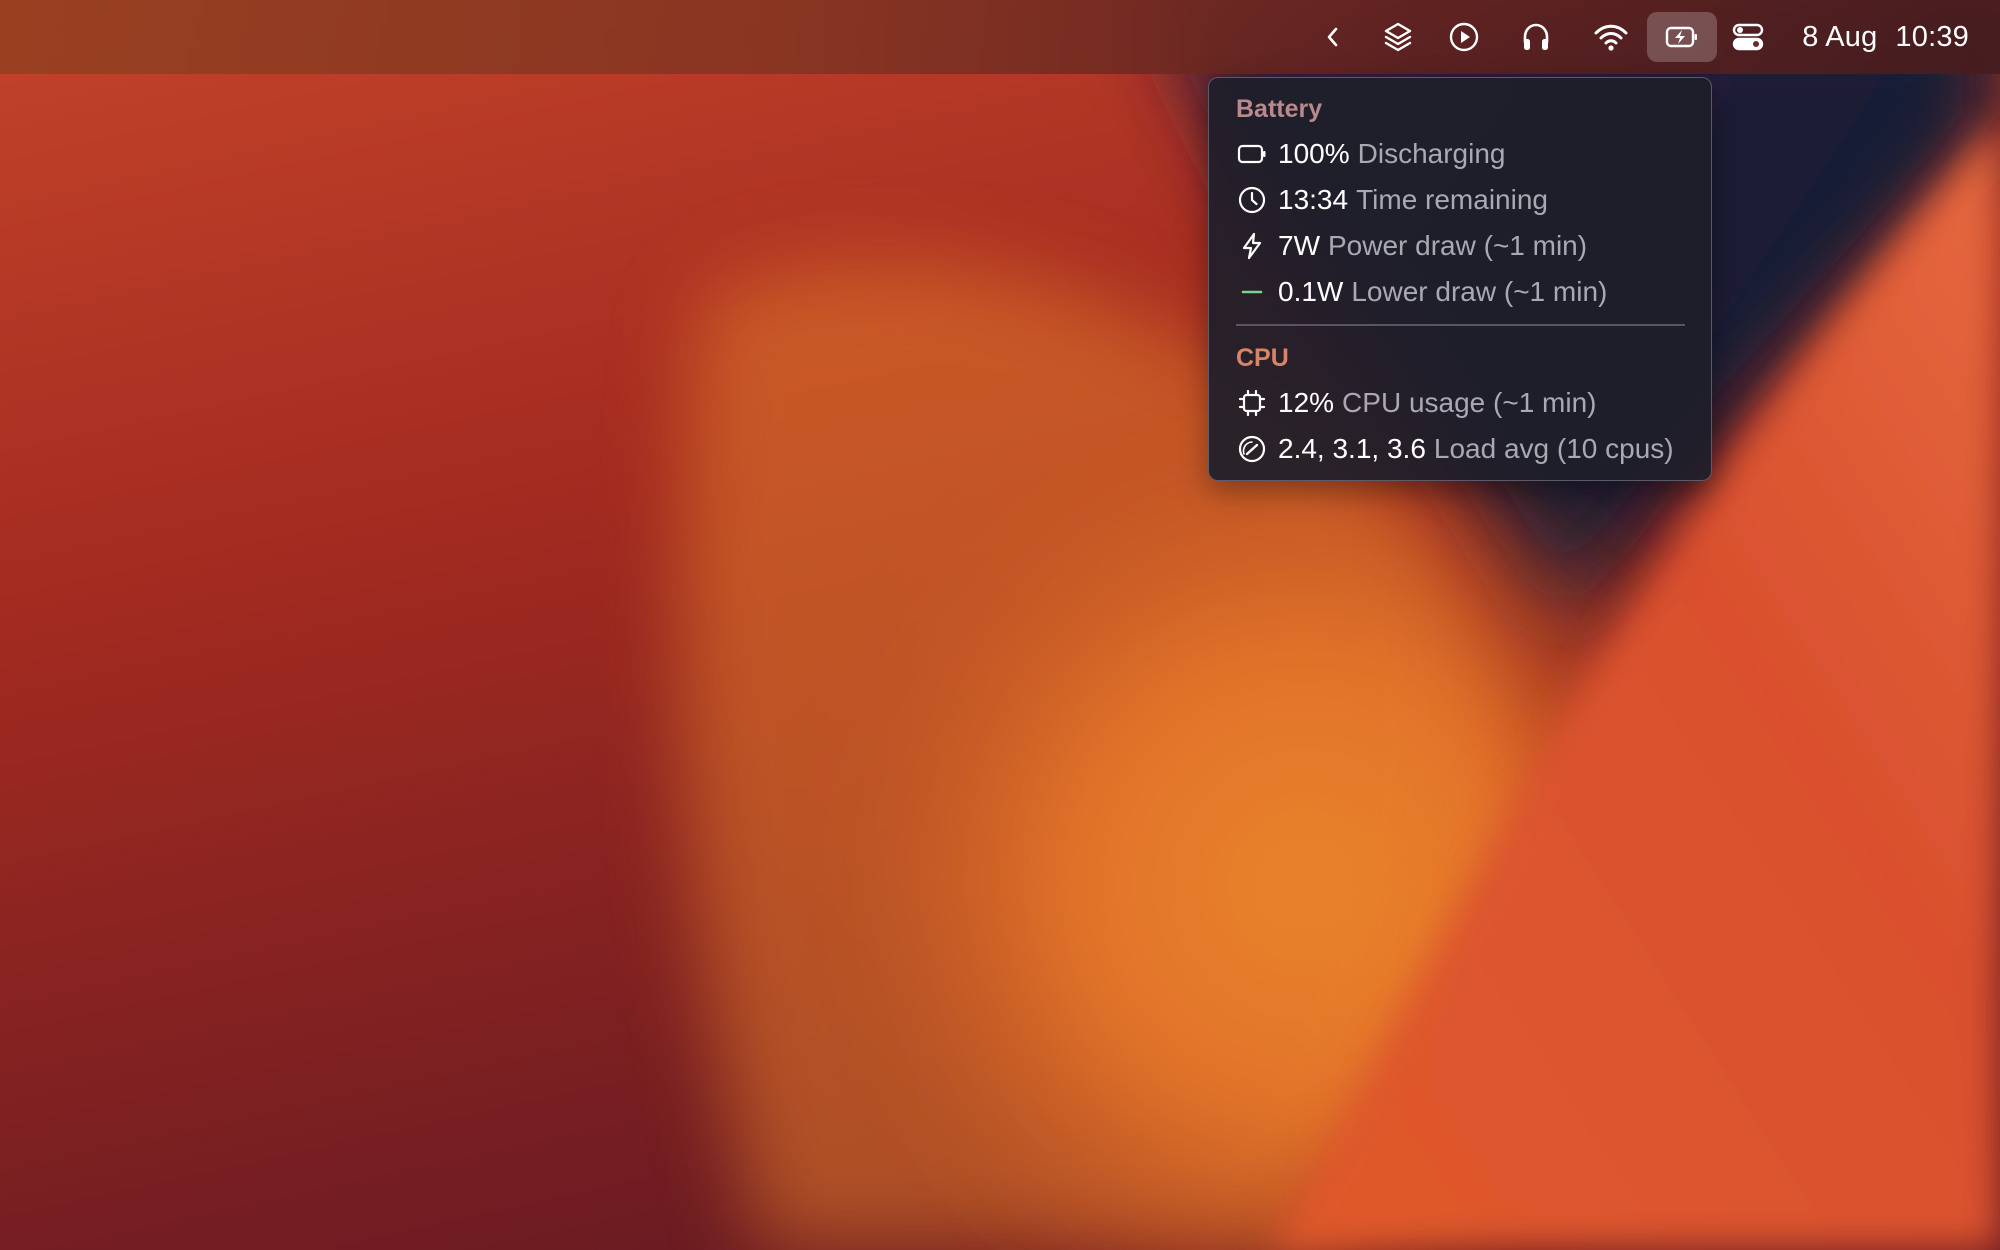 This screenshot has height=1250, width=2000. What do you see at coordinates (1252, 246) in the screenshot?
I see `lightning-icon` at bounding box center [1252, 246].